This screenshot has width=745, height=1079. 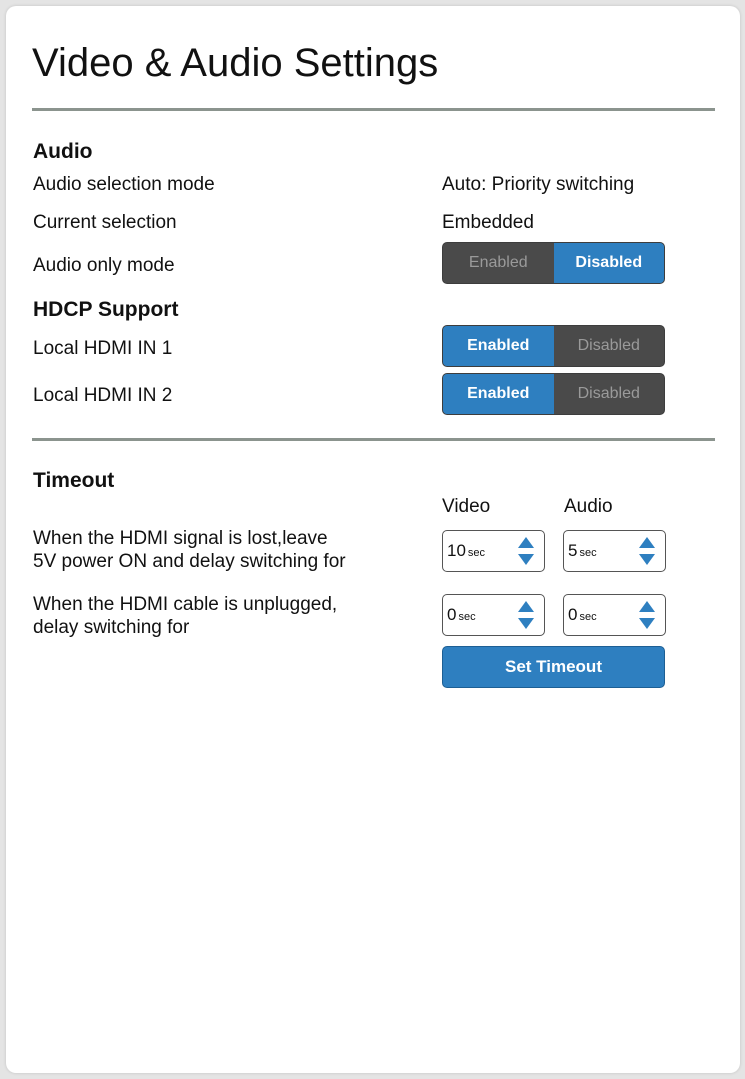 What do you see at coordinates (608, 263) in the screenshot?
I see `audio-only-disabled-option: Disabled` at bounding box center [608, 263].